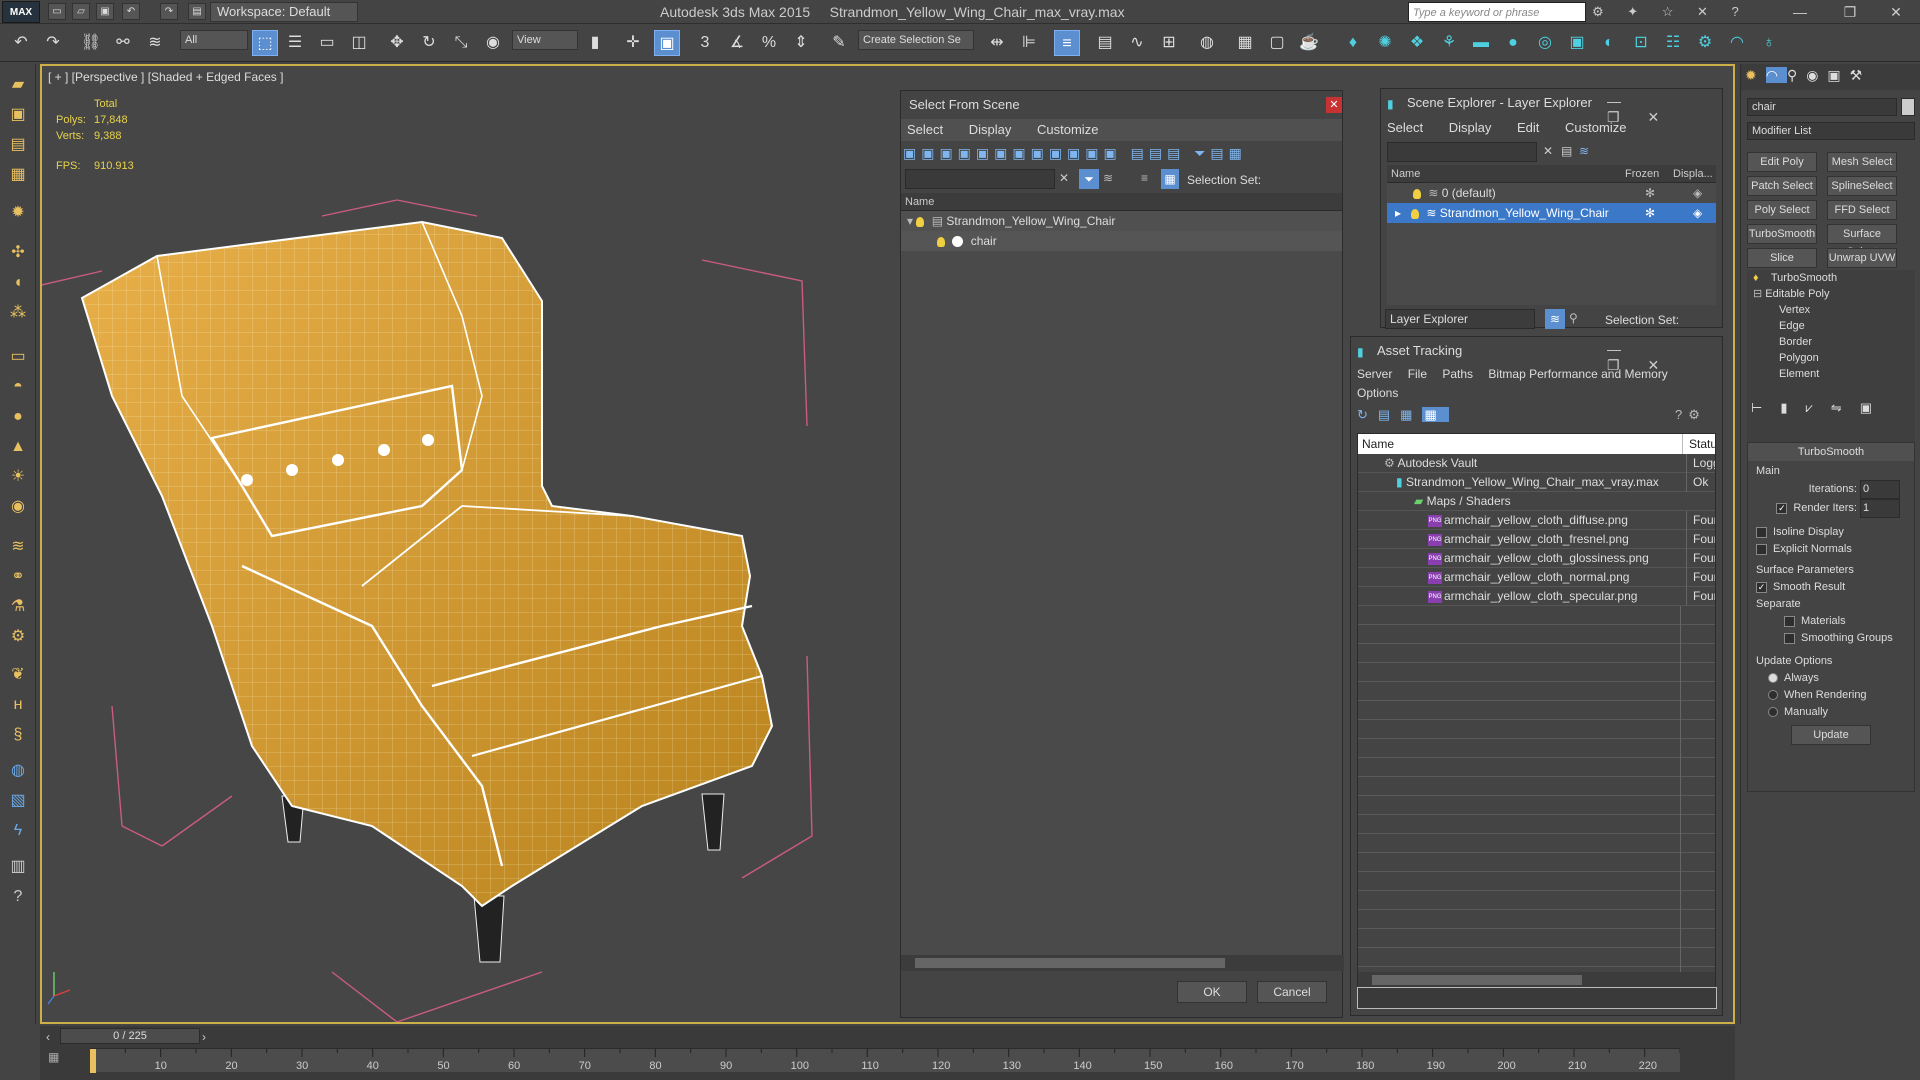 This screenshot has width=1920, height=1080. What do you see at coordinates (131, 11) in the screenshot?
I see `undo-icon: ↶` at bounding box center [131, 11].